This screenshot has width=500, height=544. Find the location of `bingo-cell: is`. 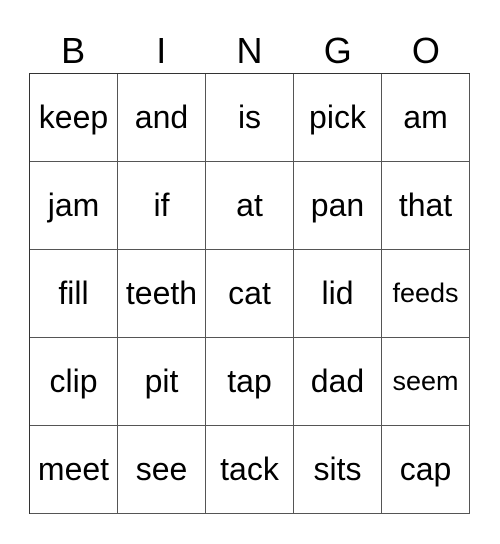

bingo-cell: is is located at coordinates (250, 118).